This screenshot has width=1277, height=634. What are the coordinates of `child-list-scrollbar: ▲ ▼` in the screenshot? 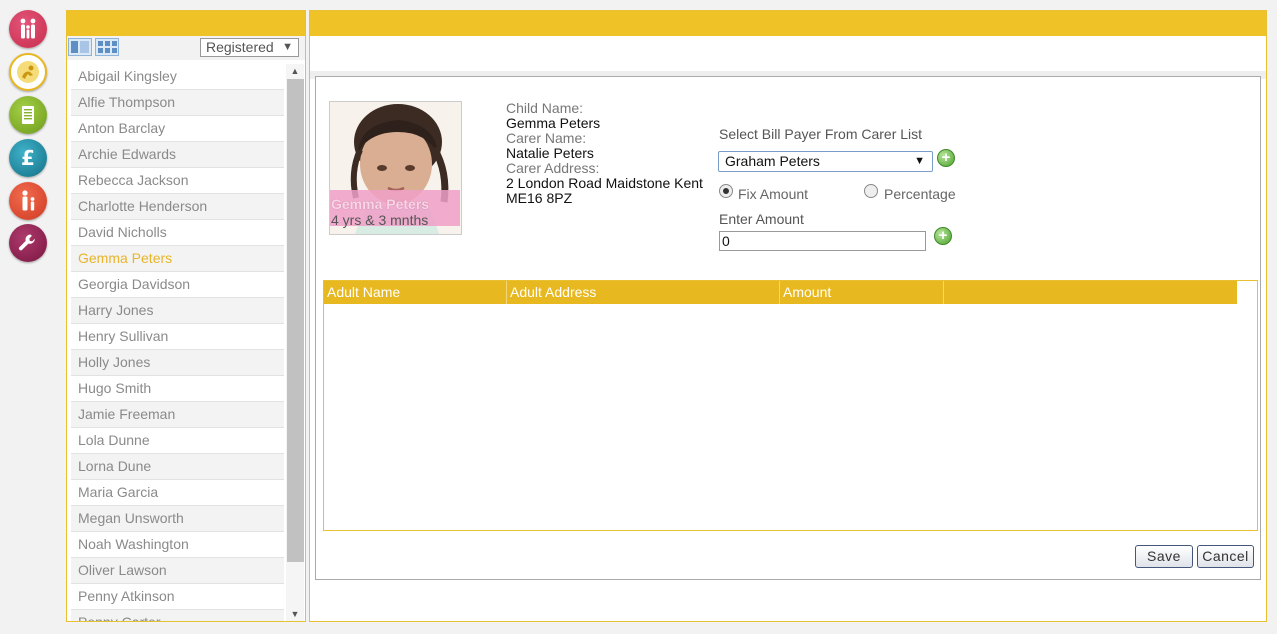 It's located at (295, 342).